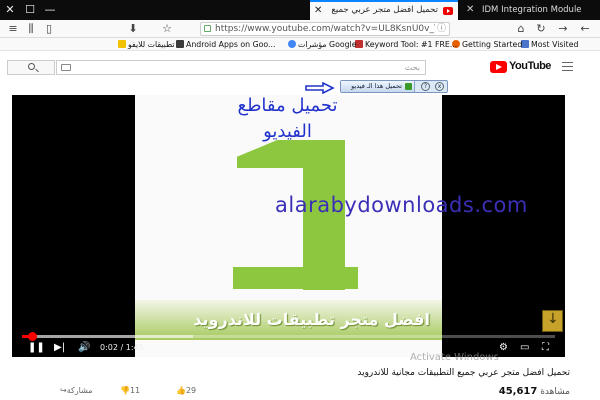  I want to click on next-icon: ▶|, so click(59, 348).